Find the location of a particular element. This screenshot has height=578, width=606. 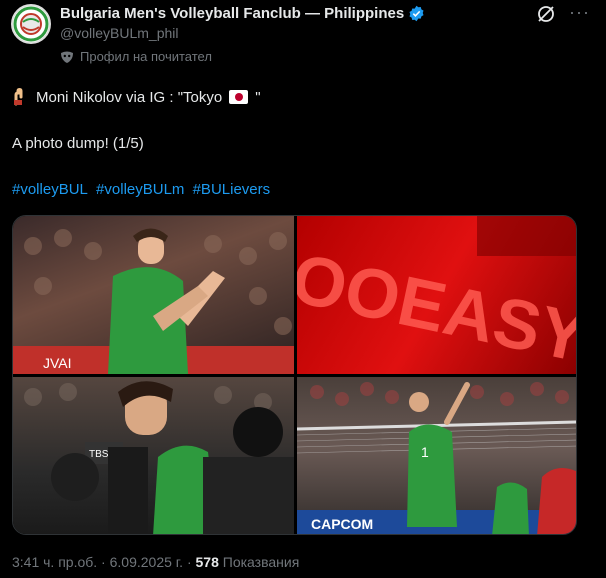

photo-3: TBS is located at coordinates (153, 455).